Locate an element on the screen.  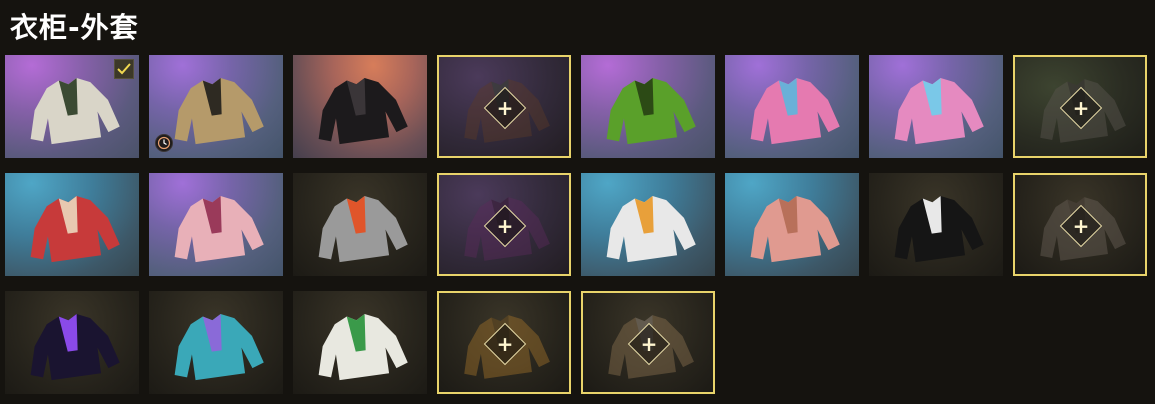
pink-jacket-image is located at coordinates (219, 229).